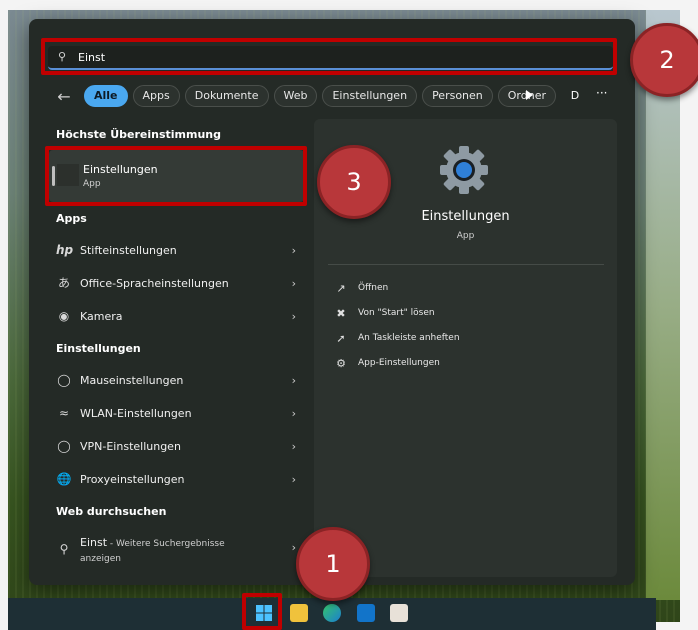 This screenshot has width=698, height=630. What do you see at coordinates (262, 611) in the screenshot?
I see `highlight-start-button` at bounding box center [262, 611].